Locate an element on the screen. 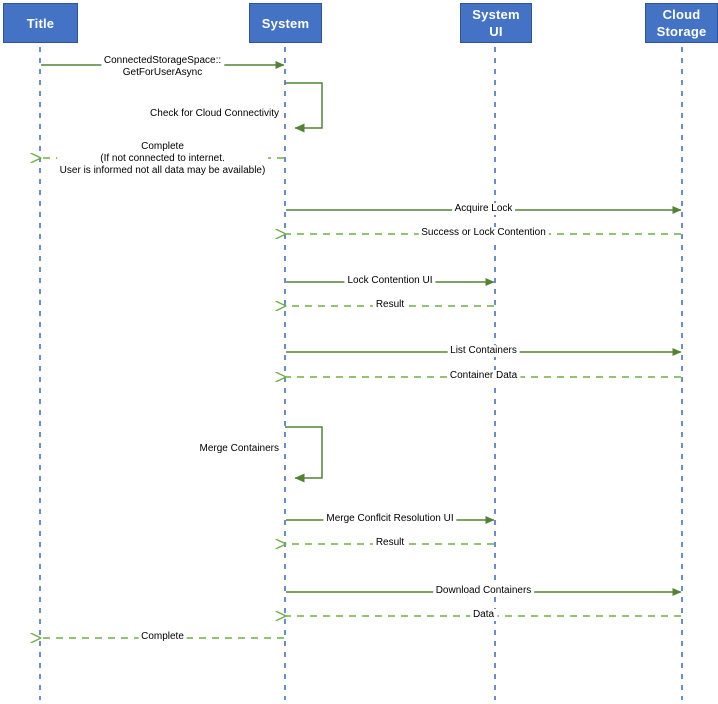 This screenshot has height=704, width=718. participant-box-cloud: Cloud Storage is located at coordinates (681, 23).